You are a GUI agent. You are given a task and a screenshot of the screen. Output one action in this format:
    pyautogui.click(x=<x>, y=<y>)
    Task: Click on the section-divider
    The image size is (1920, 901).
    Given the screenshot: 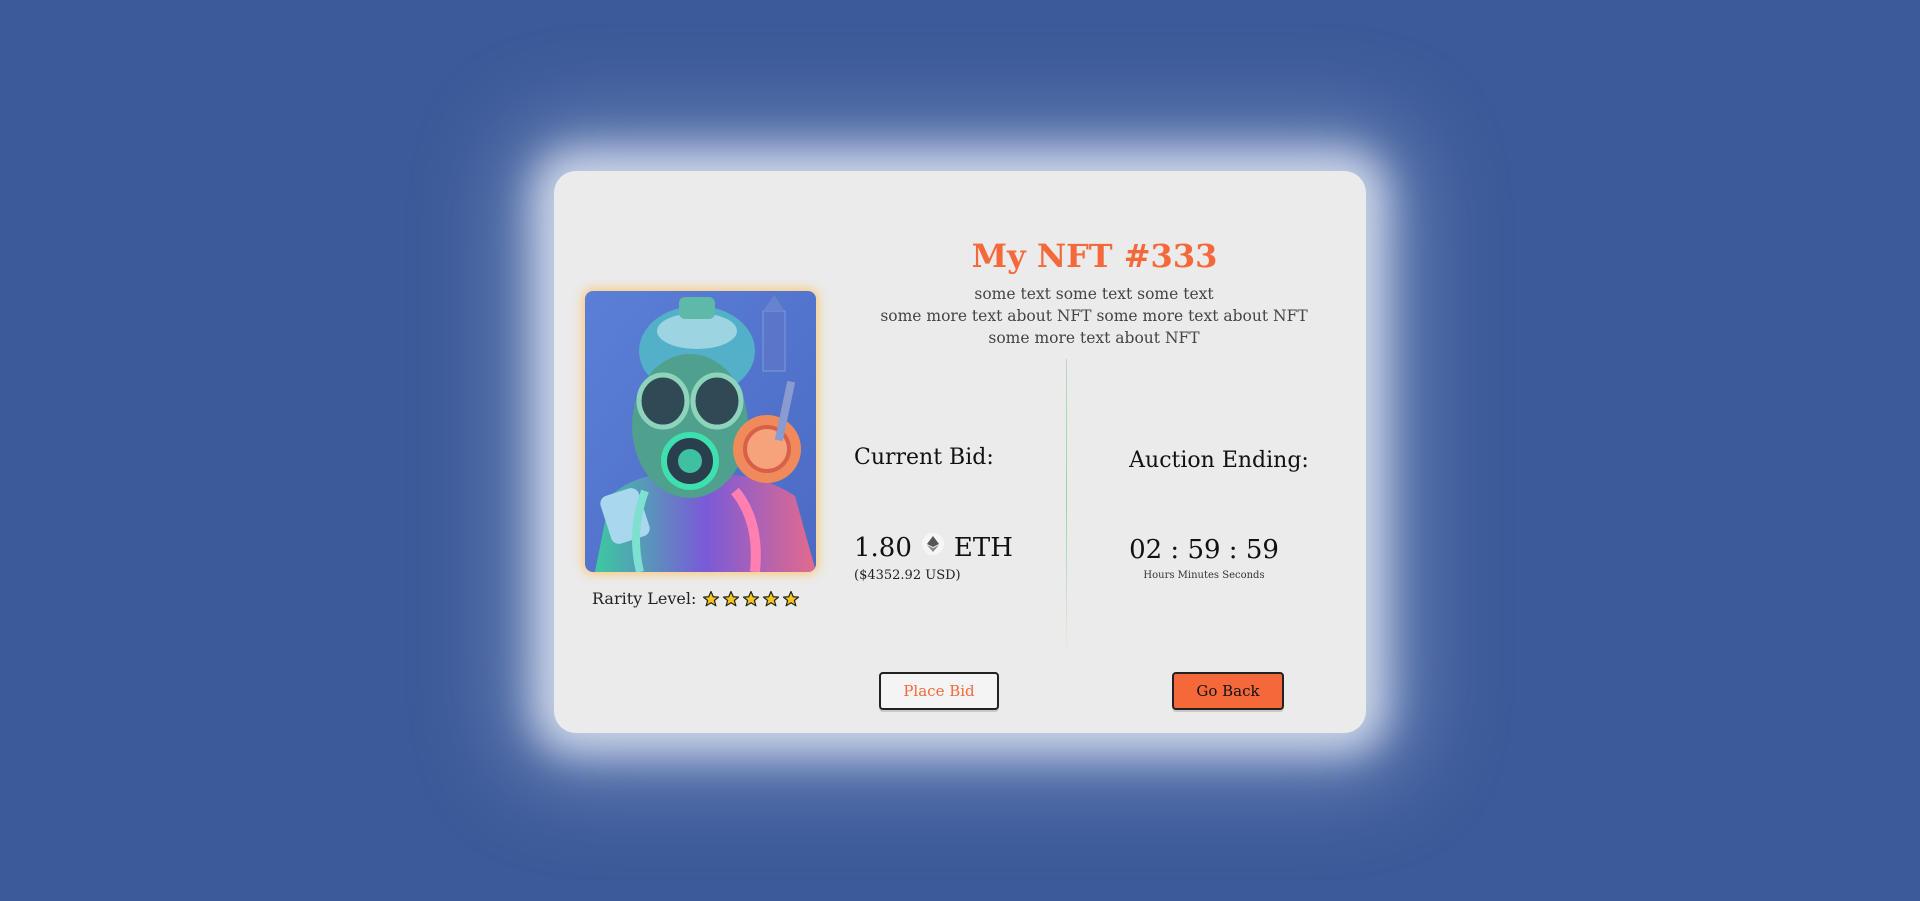 What is the action you would take?
    pyautogui.click(x=1066, y=504)
    